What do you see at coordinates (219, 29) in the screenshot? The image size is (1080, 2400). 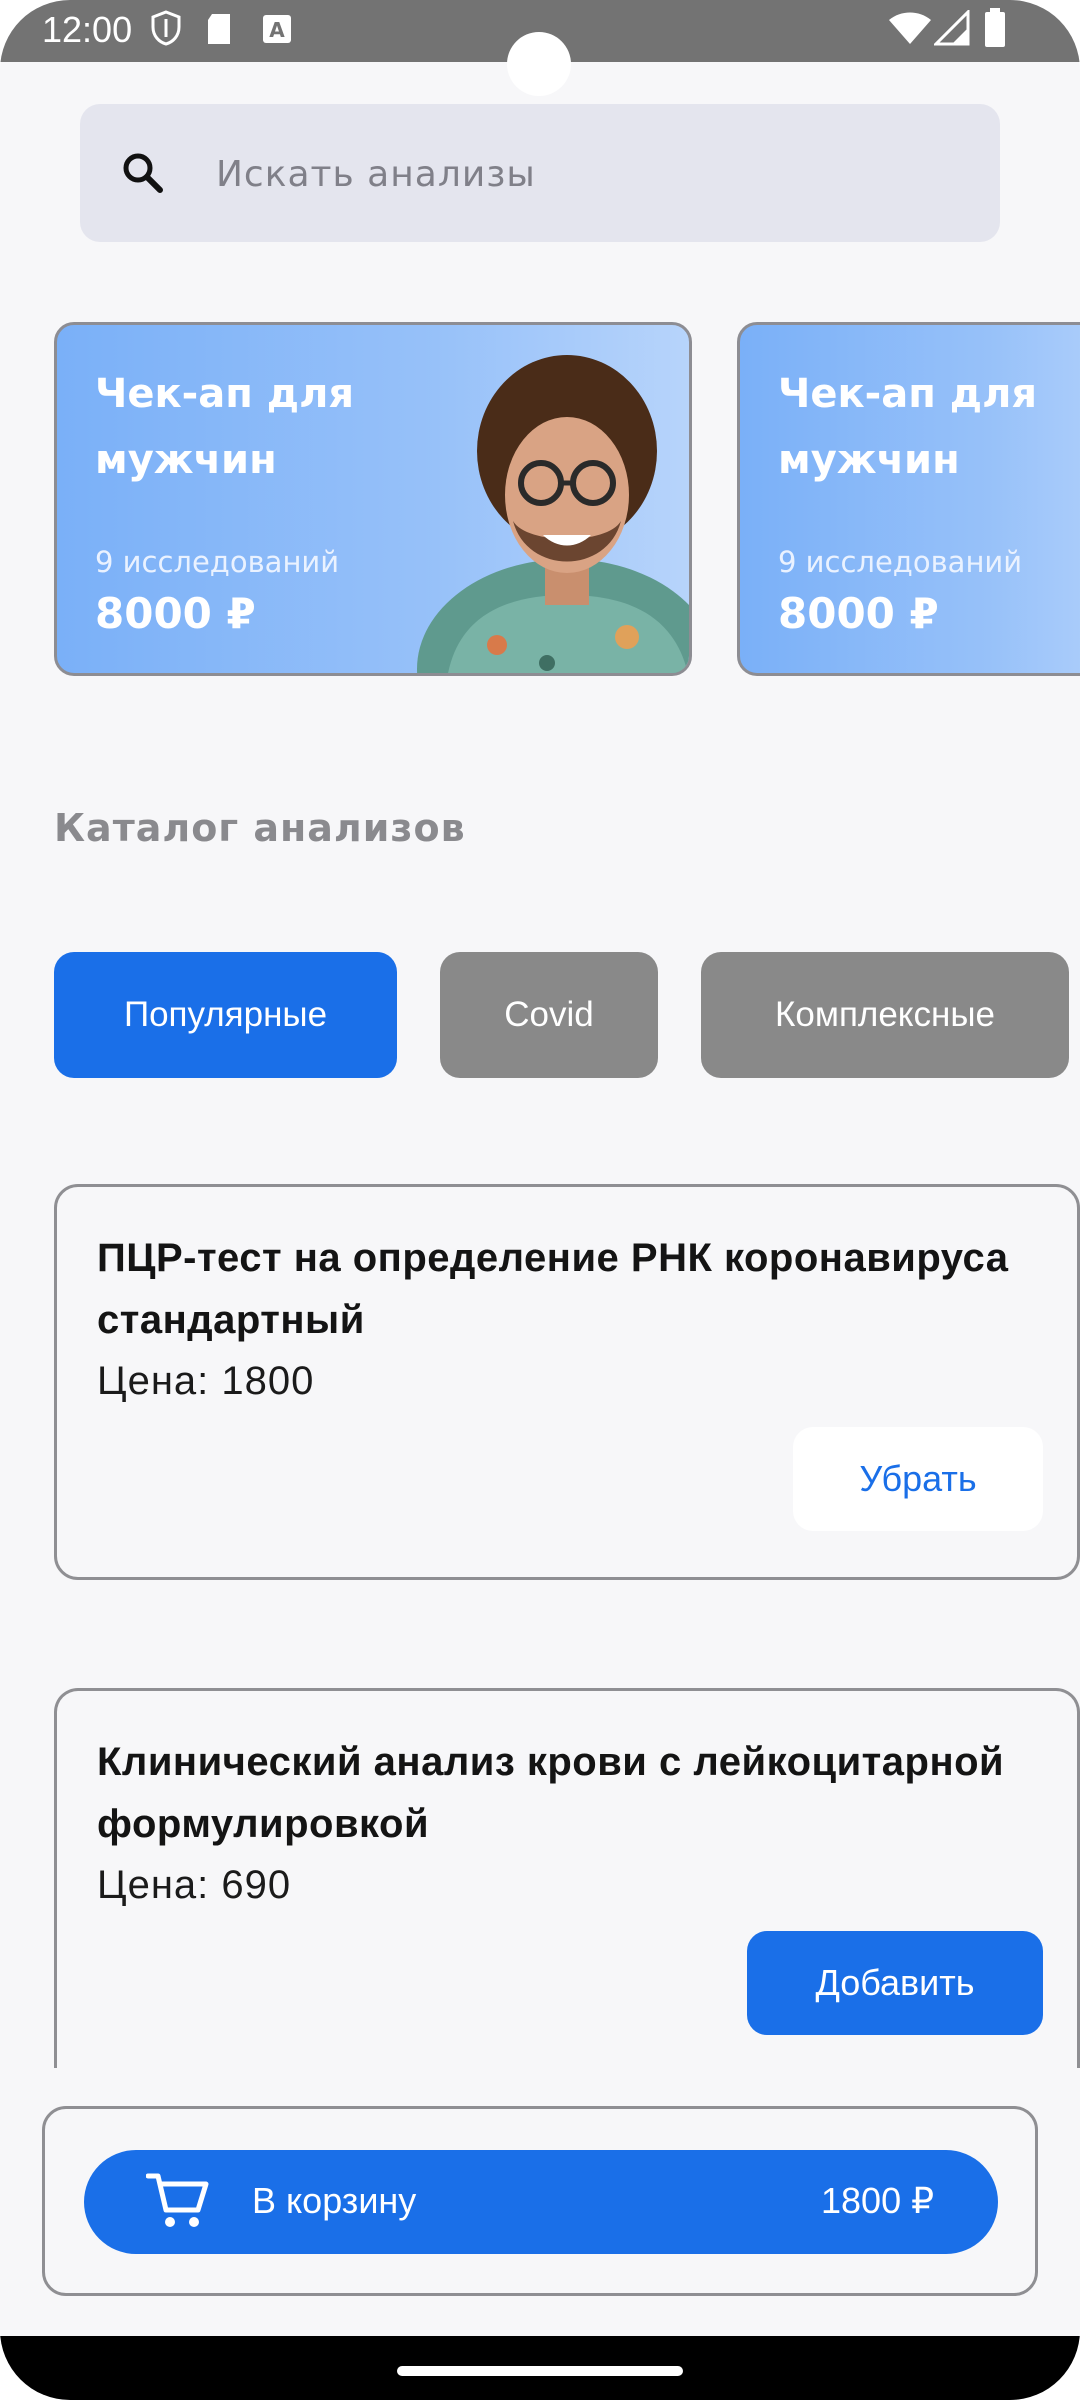 I see `sd-card-icon` at bounding box center [219, 29].